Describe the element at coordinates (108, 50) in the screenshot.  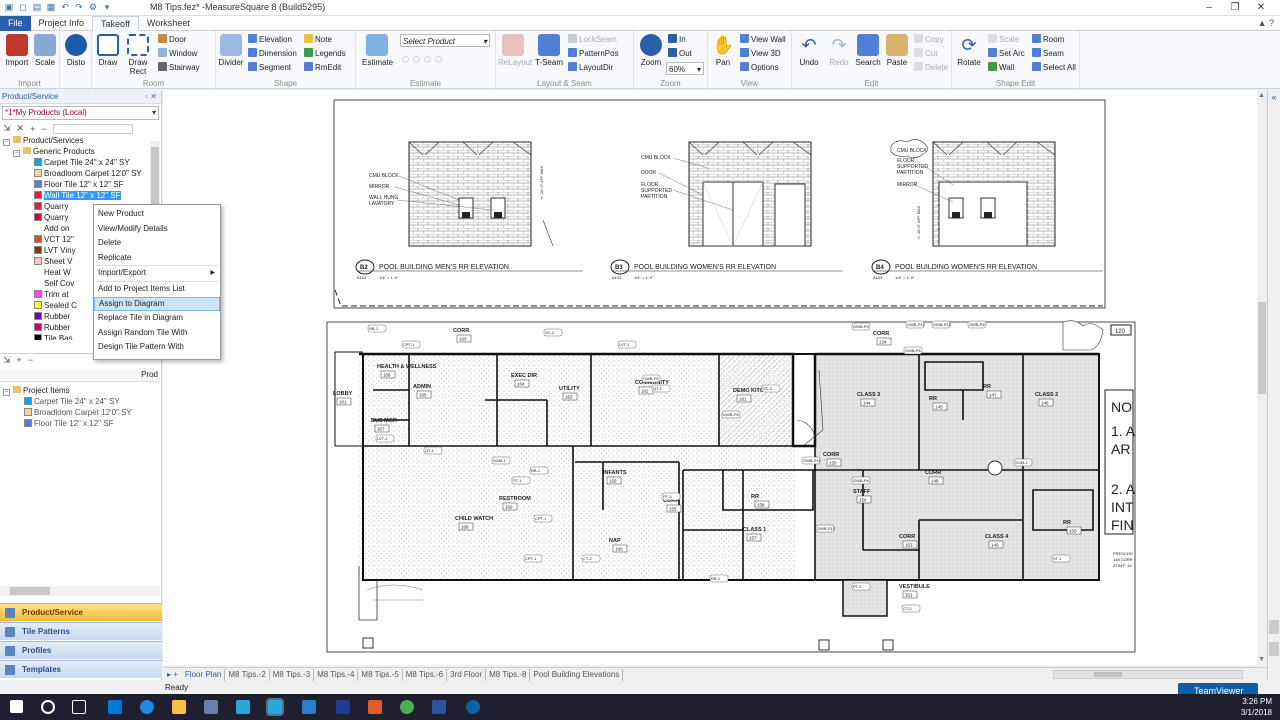
I see `draw-button: Draw` at that location.